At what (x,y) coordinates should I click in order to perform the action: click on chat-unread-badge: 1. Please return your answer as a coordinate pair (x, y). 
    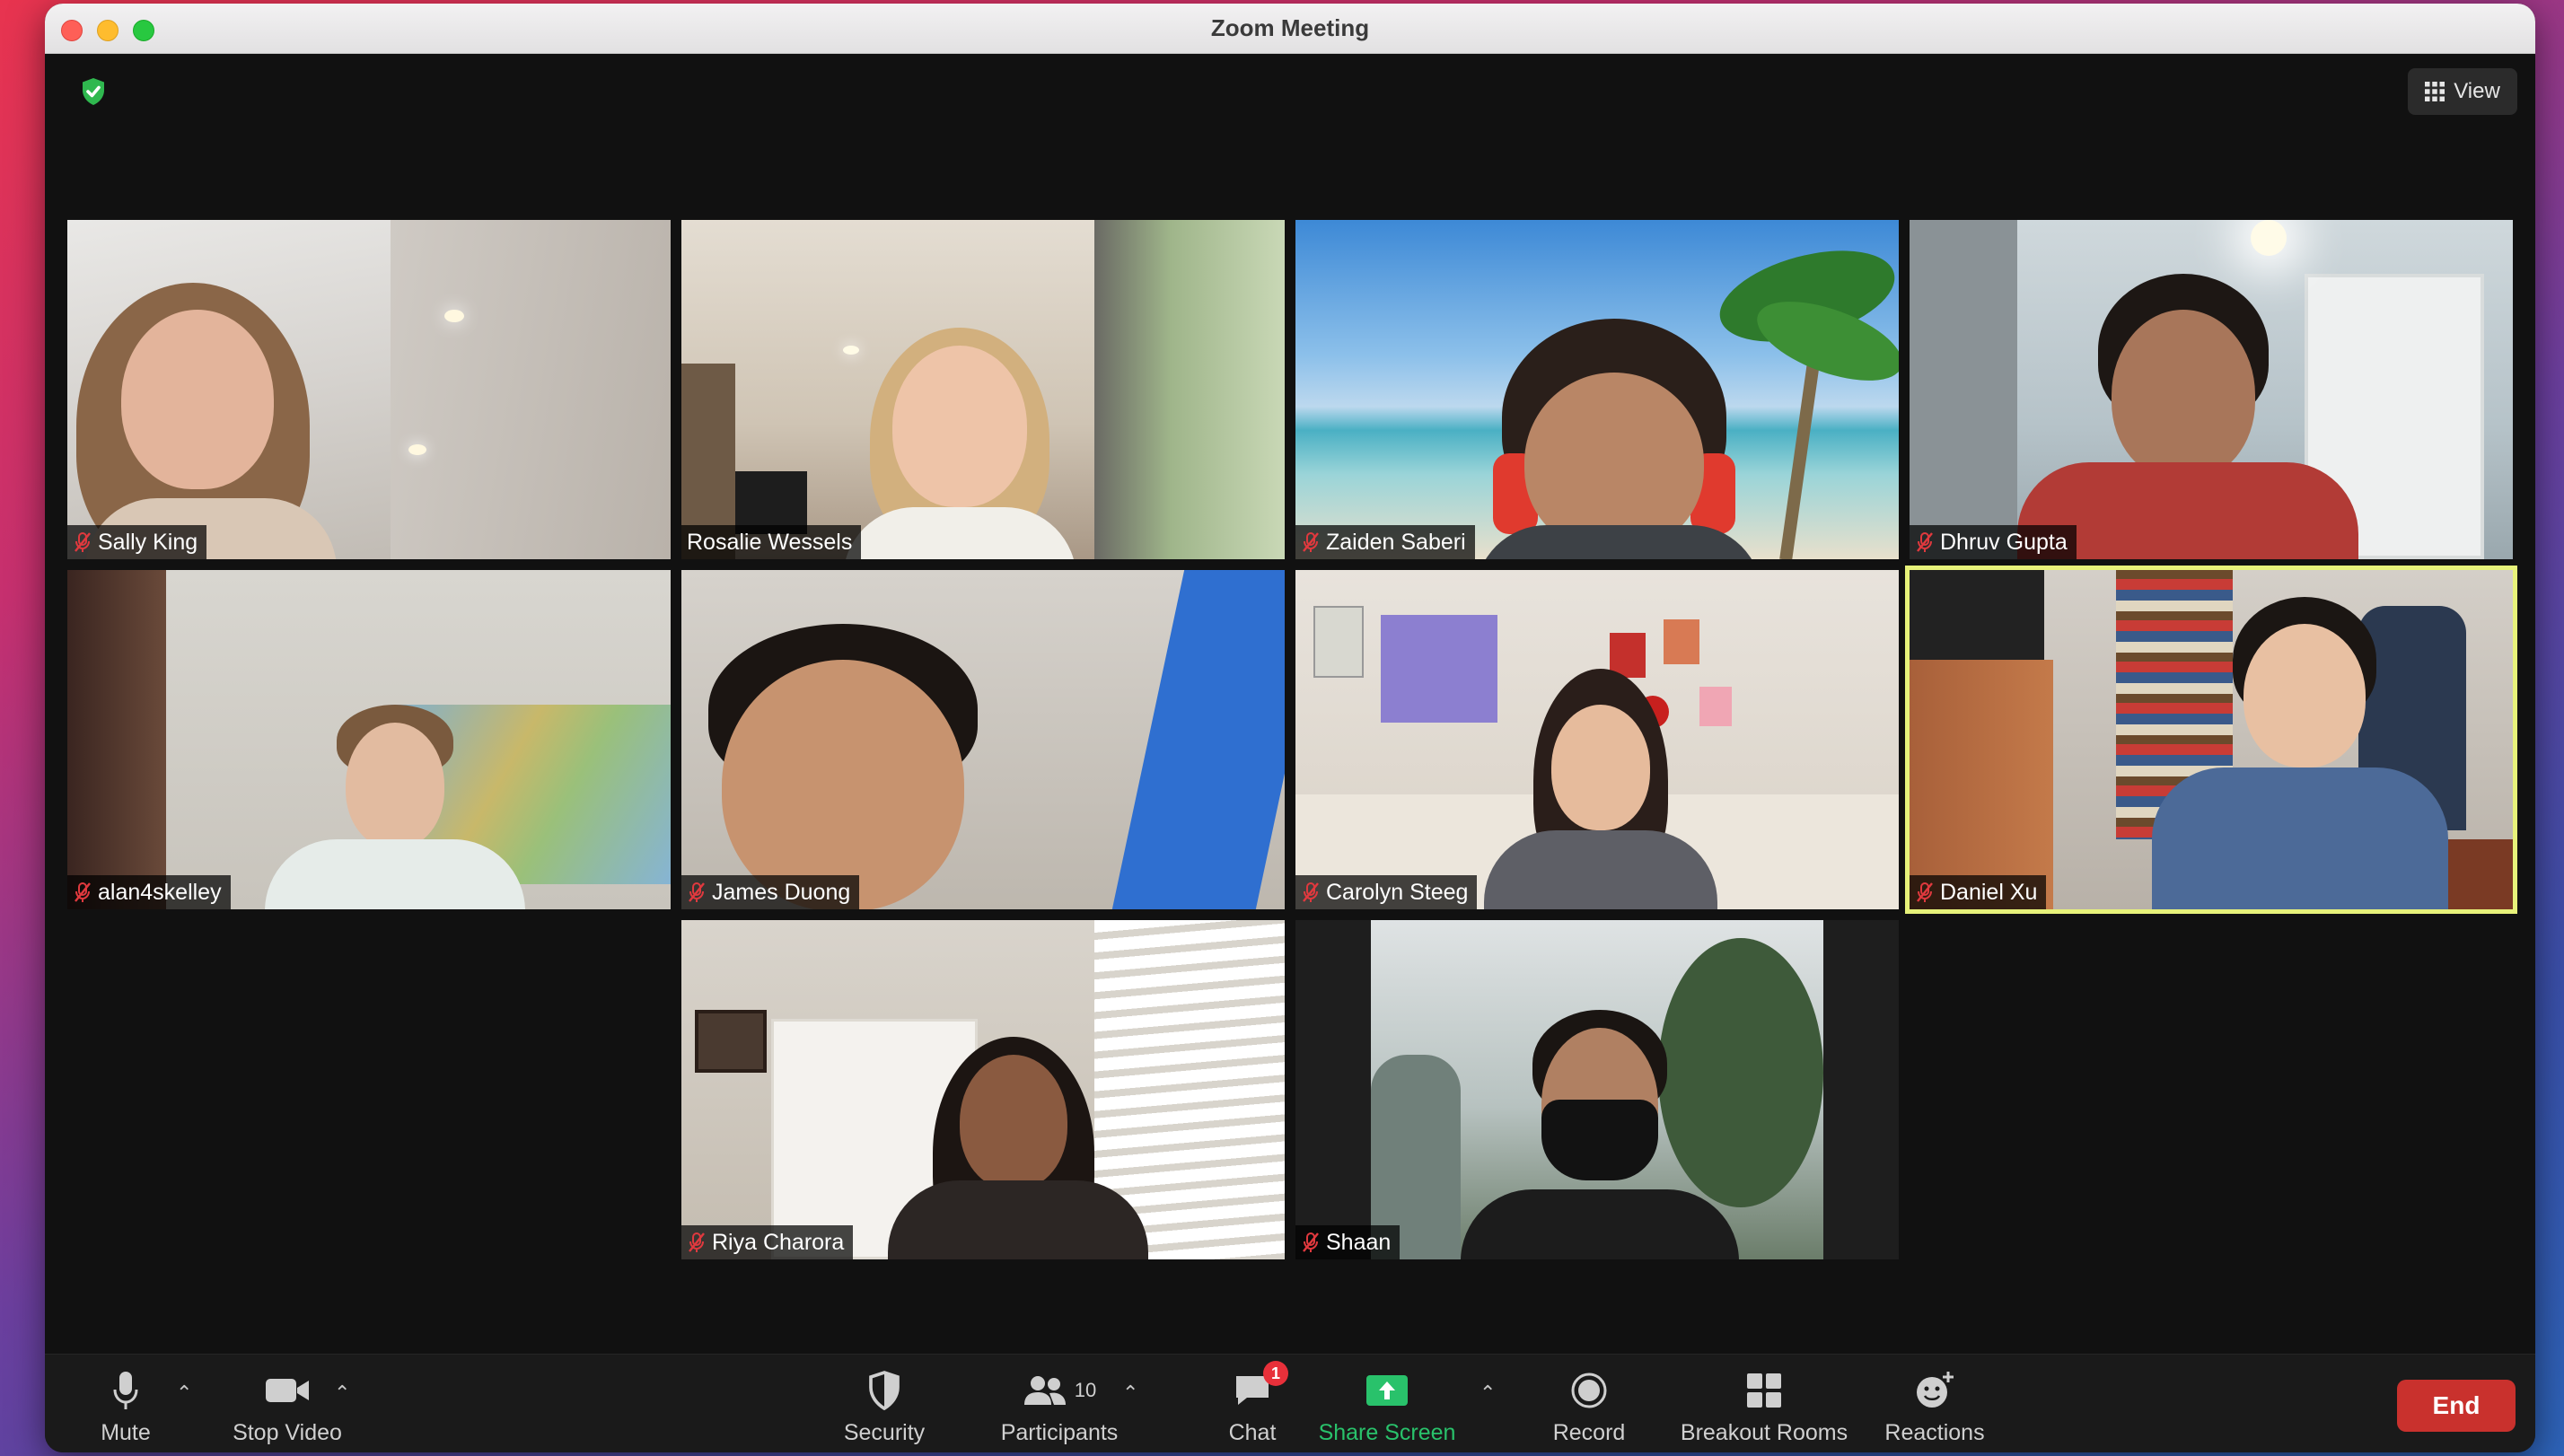
    Looking at the image, I should click on (1275, 1373).